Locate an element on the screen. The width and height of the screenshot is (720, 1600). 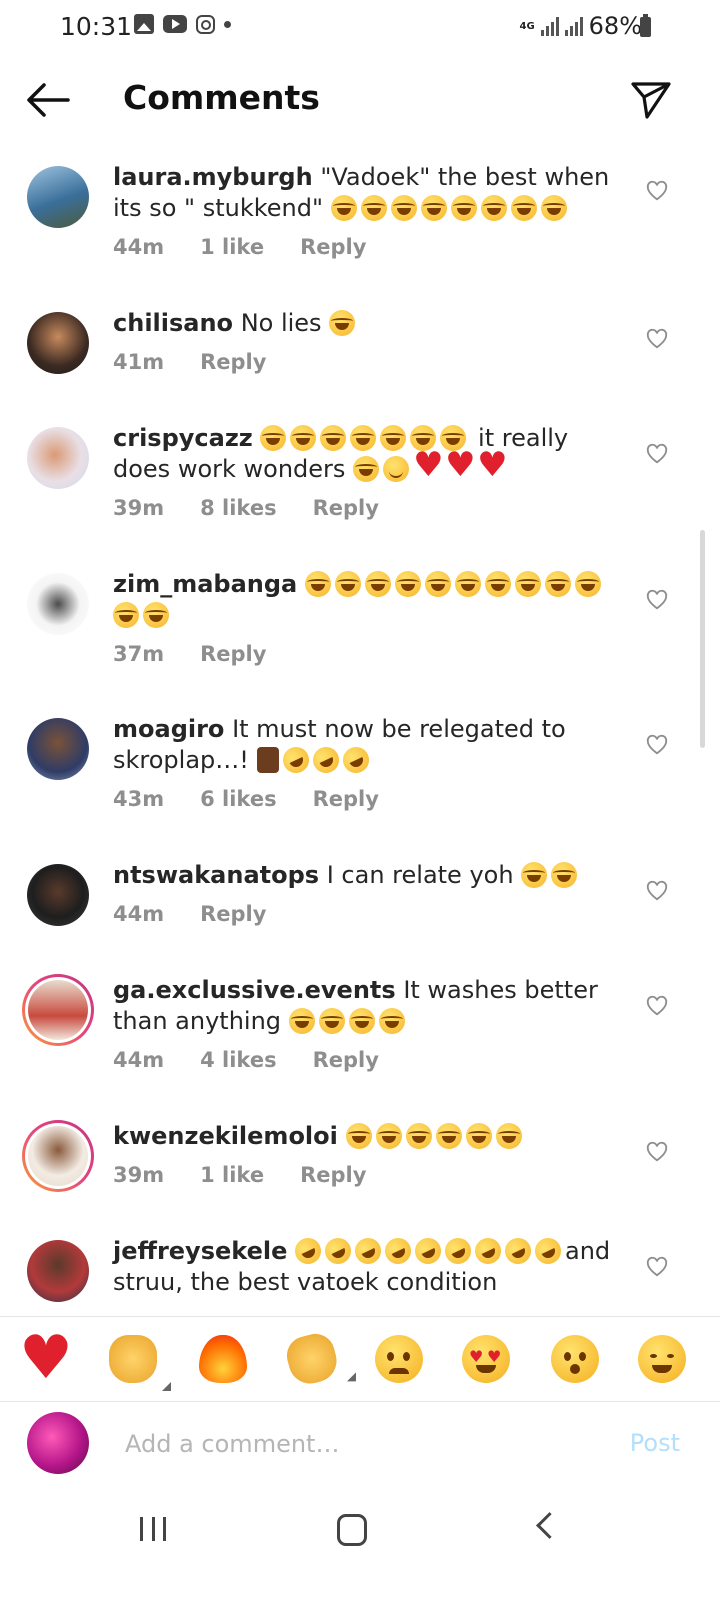
system-back-icon is located at coordinates (549, 1525).